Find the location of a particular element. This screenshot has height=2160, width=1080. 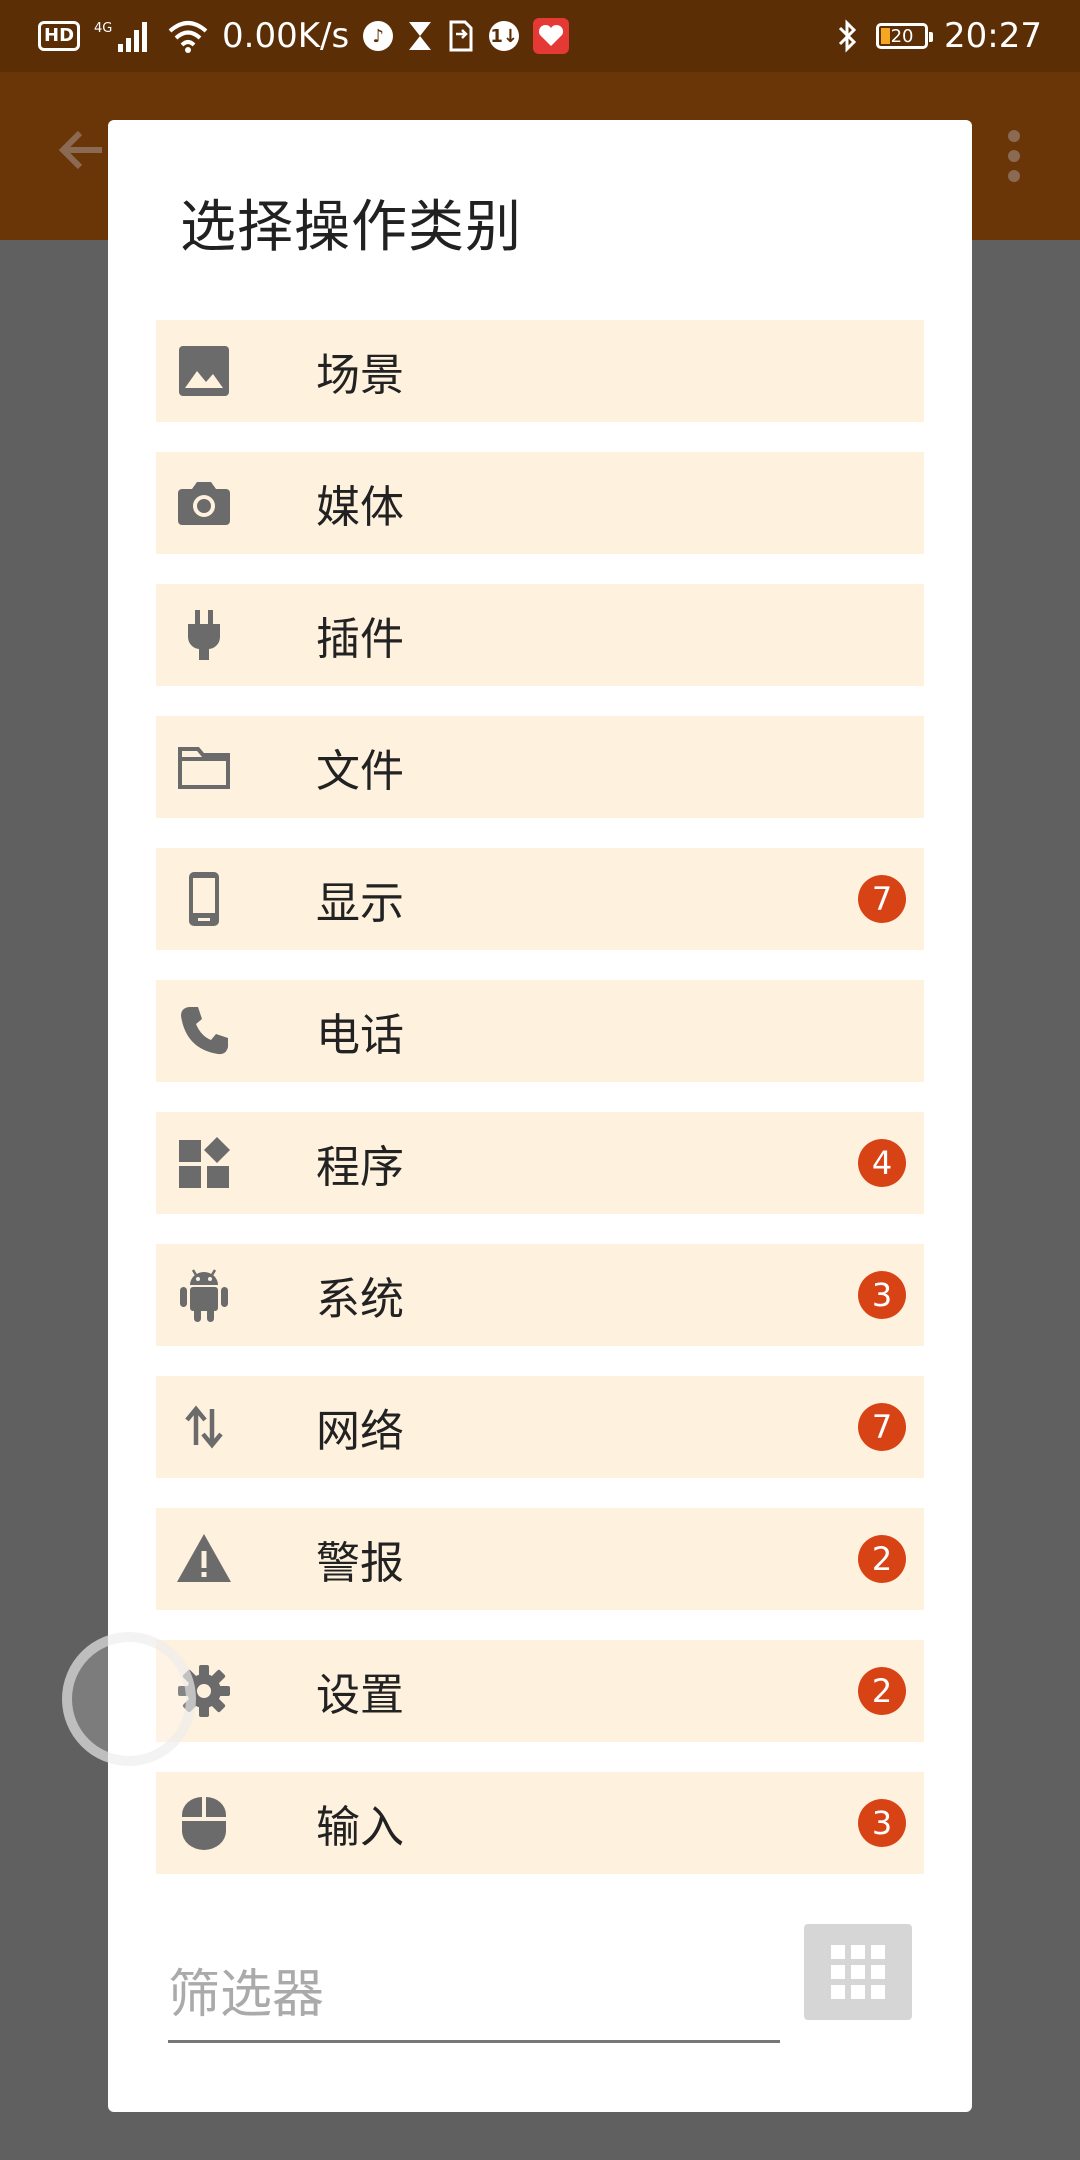

battery-icon: 20 is located at coordinates (905, 36).